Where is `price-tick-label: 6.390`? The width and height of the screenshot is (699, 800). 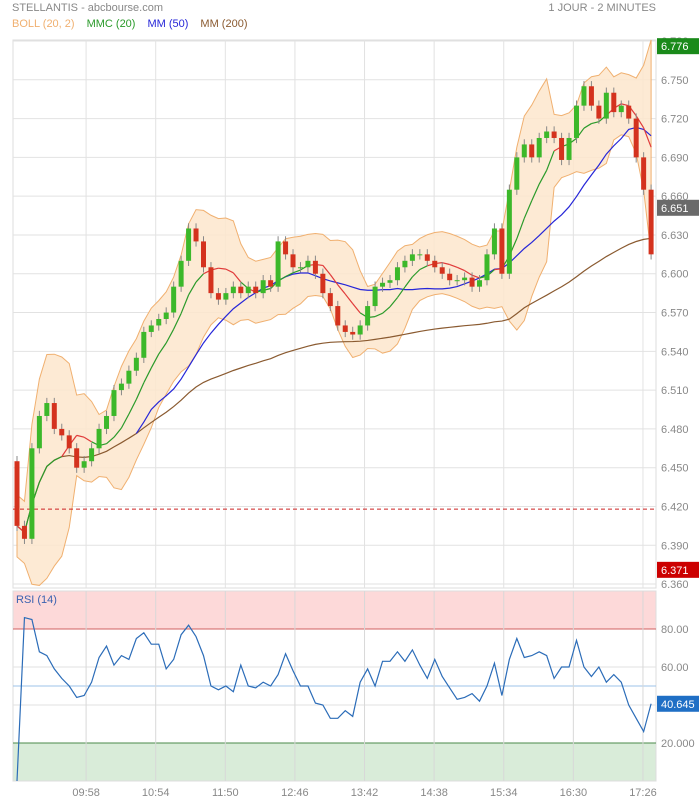 price-tick-label: 6.390 is located at coordinates (675, 546).